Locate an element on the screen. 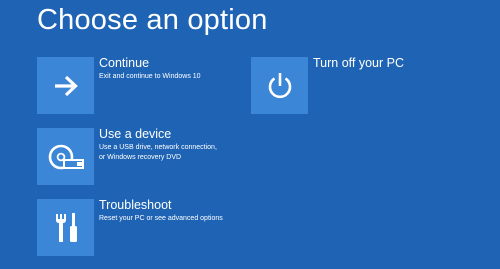 The height and width of the screenshot is (269, 500). continue-text: Continue Exit and continue to Windows 10 is located at coordinates (150, 69).